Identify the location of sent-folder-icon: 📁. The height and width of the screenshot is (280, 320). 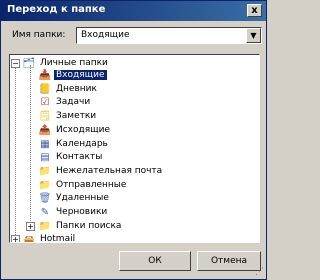
(45, 185).